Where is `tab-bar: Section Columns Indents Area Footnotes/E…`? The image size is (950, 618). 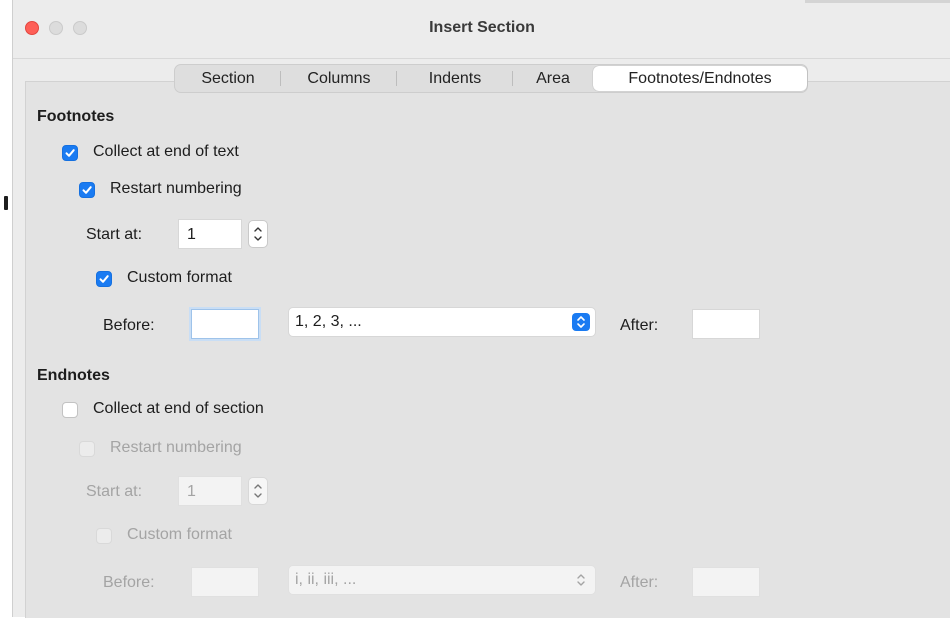
tab-bar: Section Columns Indents Area Footnotes/E… is located at coordinates (491, 78).